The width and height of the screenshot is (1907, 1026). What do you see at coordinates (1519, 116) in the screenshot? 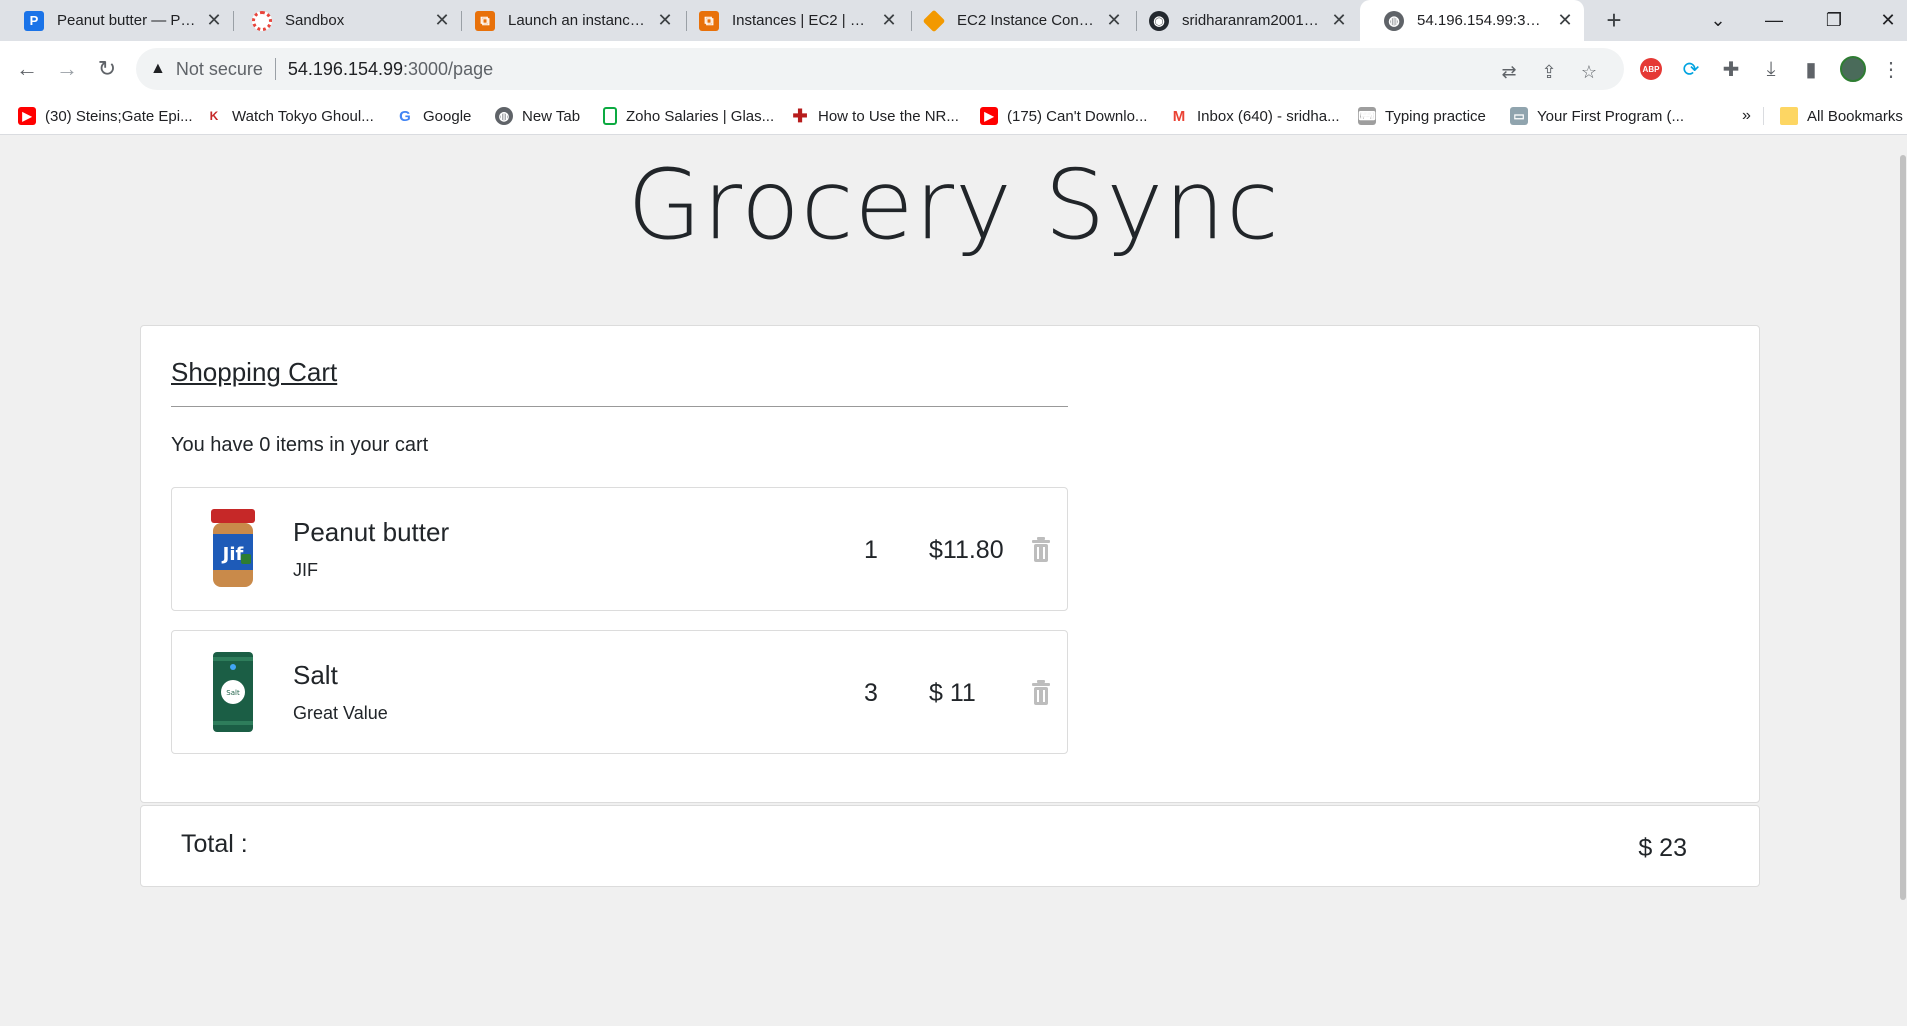
I see `program-icon: ▭` at bounding box center [1519, 116].